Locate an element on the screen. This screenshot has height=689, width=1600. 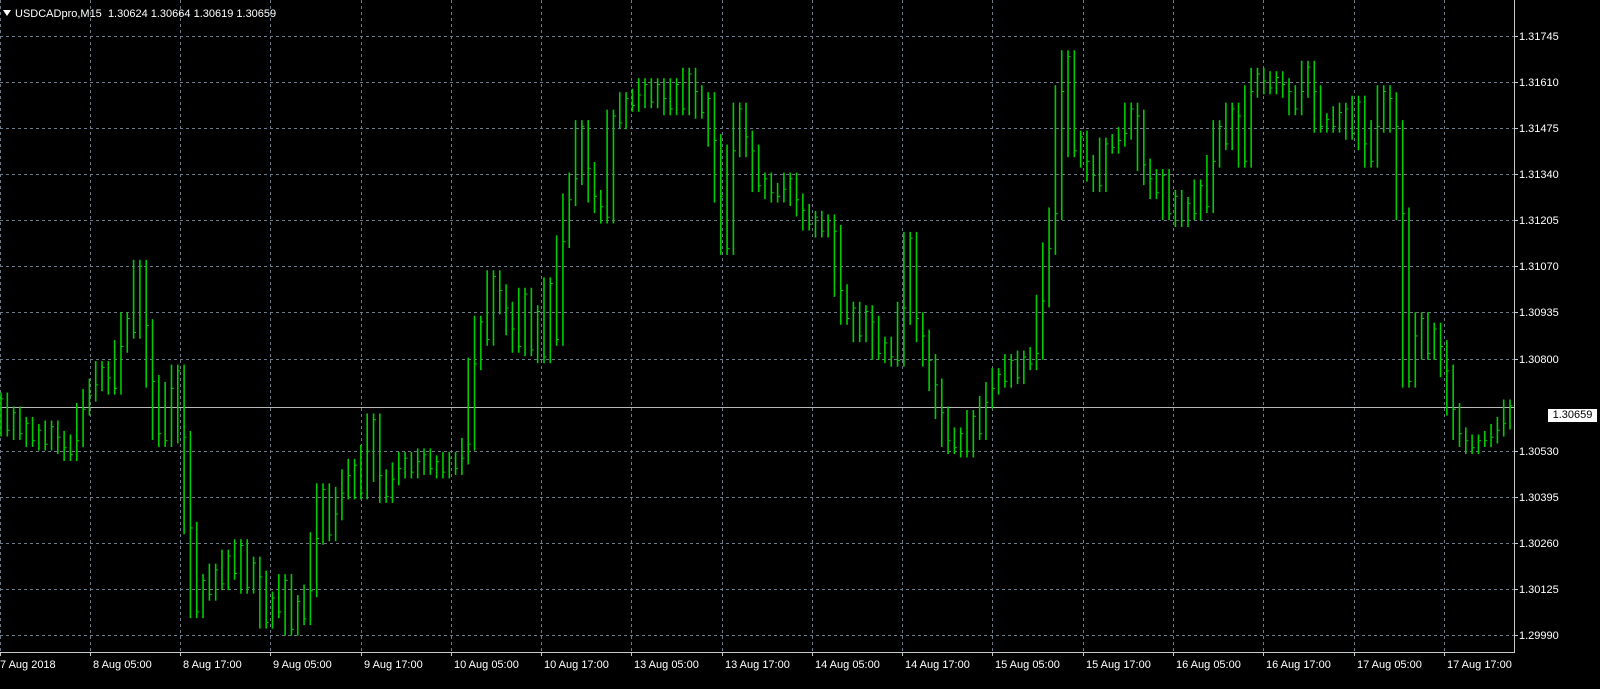
price-label: 1.29990 is located at coordinates (1539, 636).